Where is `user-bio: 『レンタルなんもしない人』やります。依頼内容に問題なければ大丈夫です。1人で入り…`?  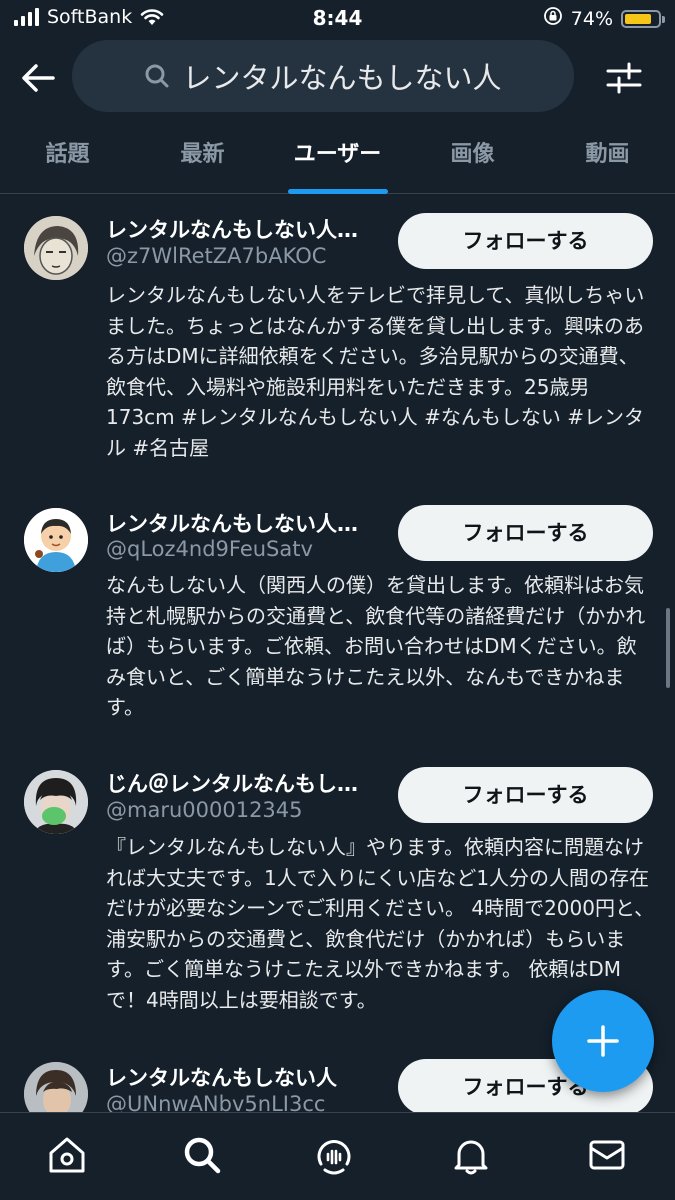 user-bio: 『レンタルなんもしない人』やります。依頼内容に問題なければ大丈夫です。1人で入り… is located at coordinates (380, 922).